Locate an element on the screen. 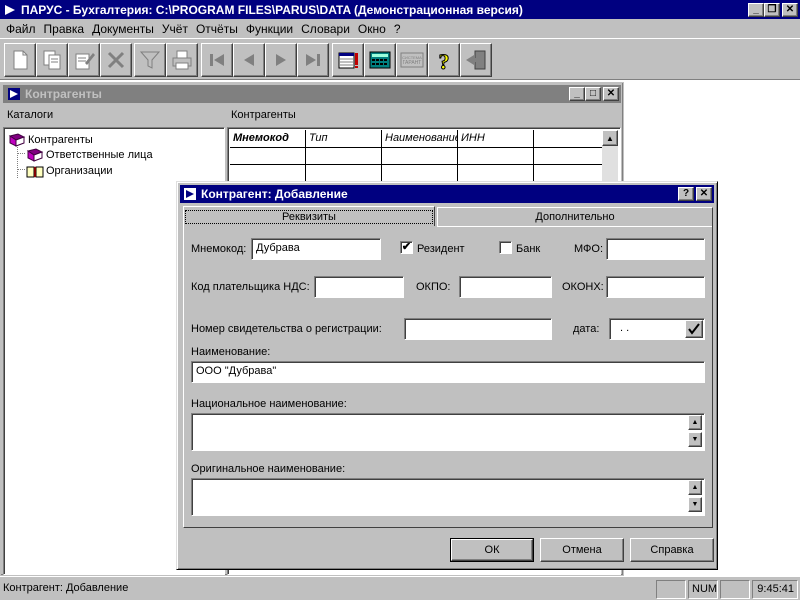 This screenshot has width=800, height=600. num-lock-indicator: NUM is located at coordinates (703, 589).